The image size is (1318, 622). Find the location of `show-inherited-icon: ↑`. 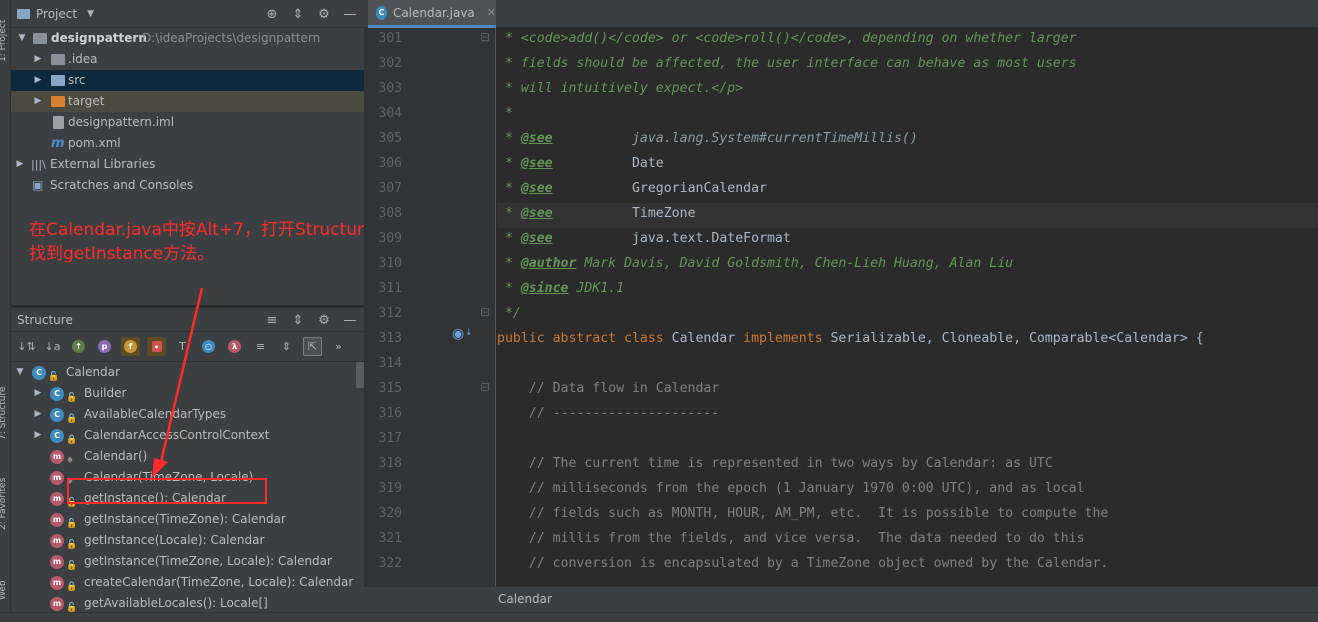

show-inherited-icon: ↑ is located at coordinates (78, 346).